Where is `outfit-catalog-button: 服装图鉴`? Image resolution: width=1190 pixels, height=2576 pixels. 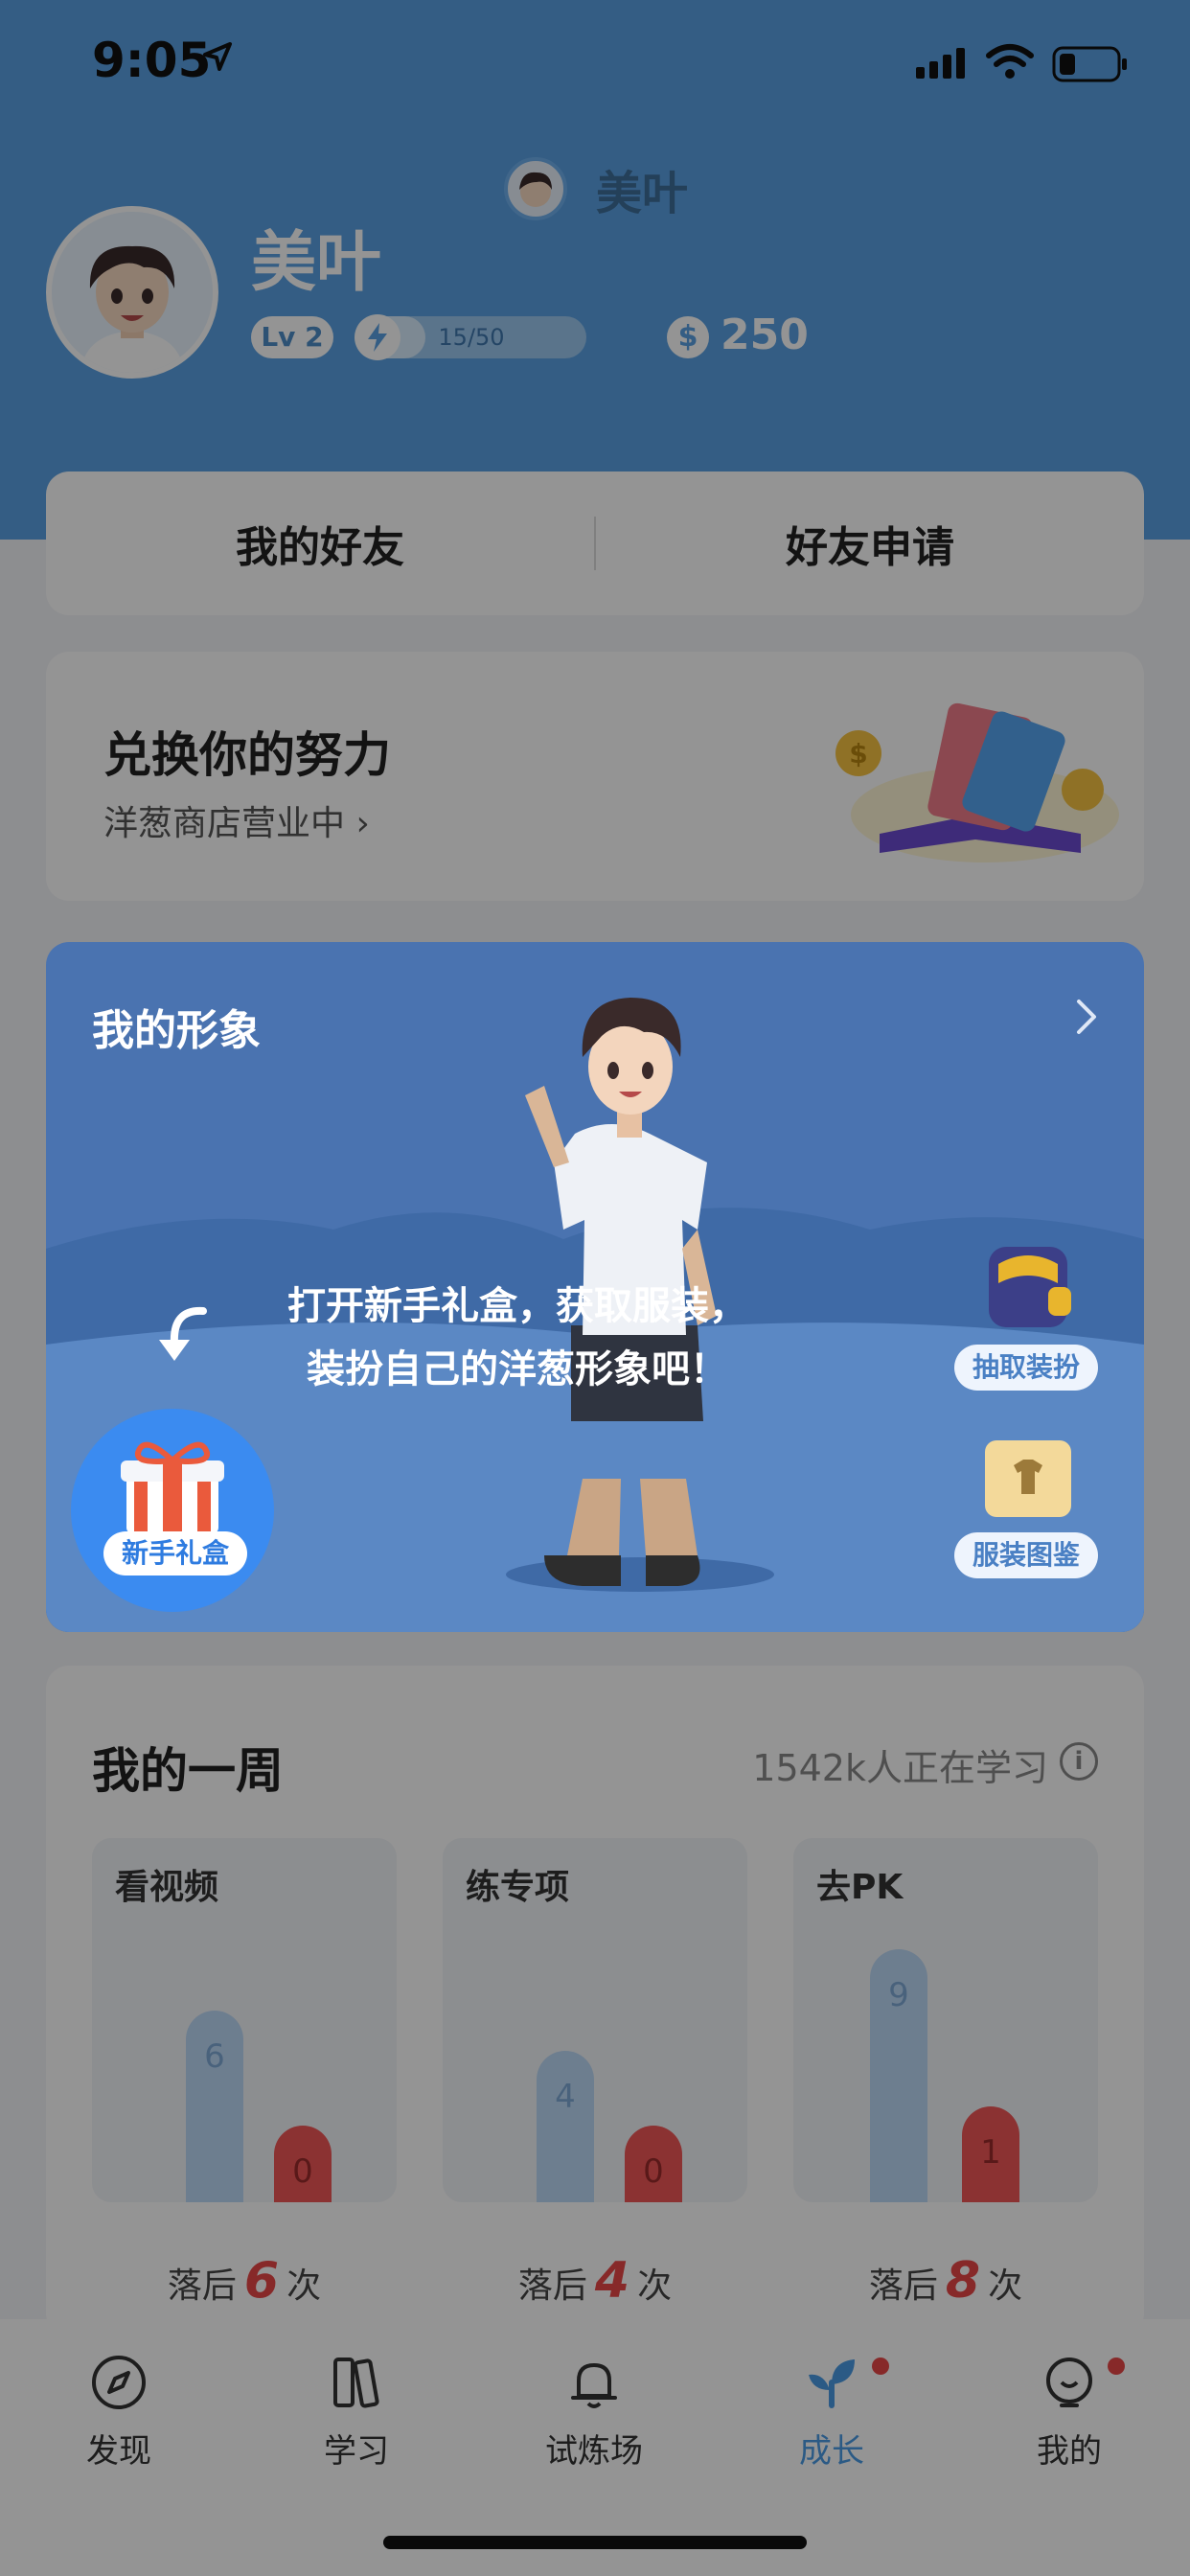 outfit-catalog-button: 服装图鉴 is located at coordinates (1026, 1555).